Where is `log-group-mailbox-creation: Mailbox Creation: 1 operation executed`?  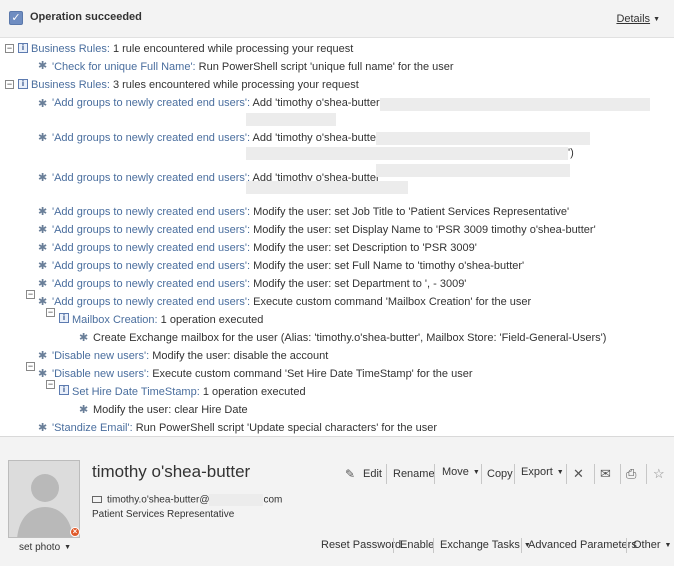 log-group-mailbox-creation: Mailbox Creation: 1 operation executed is located at coordinates (167, 320).